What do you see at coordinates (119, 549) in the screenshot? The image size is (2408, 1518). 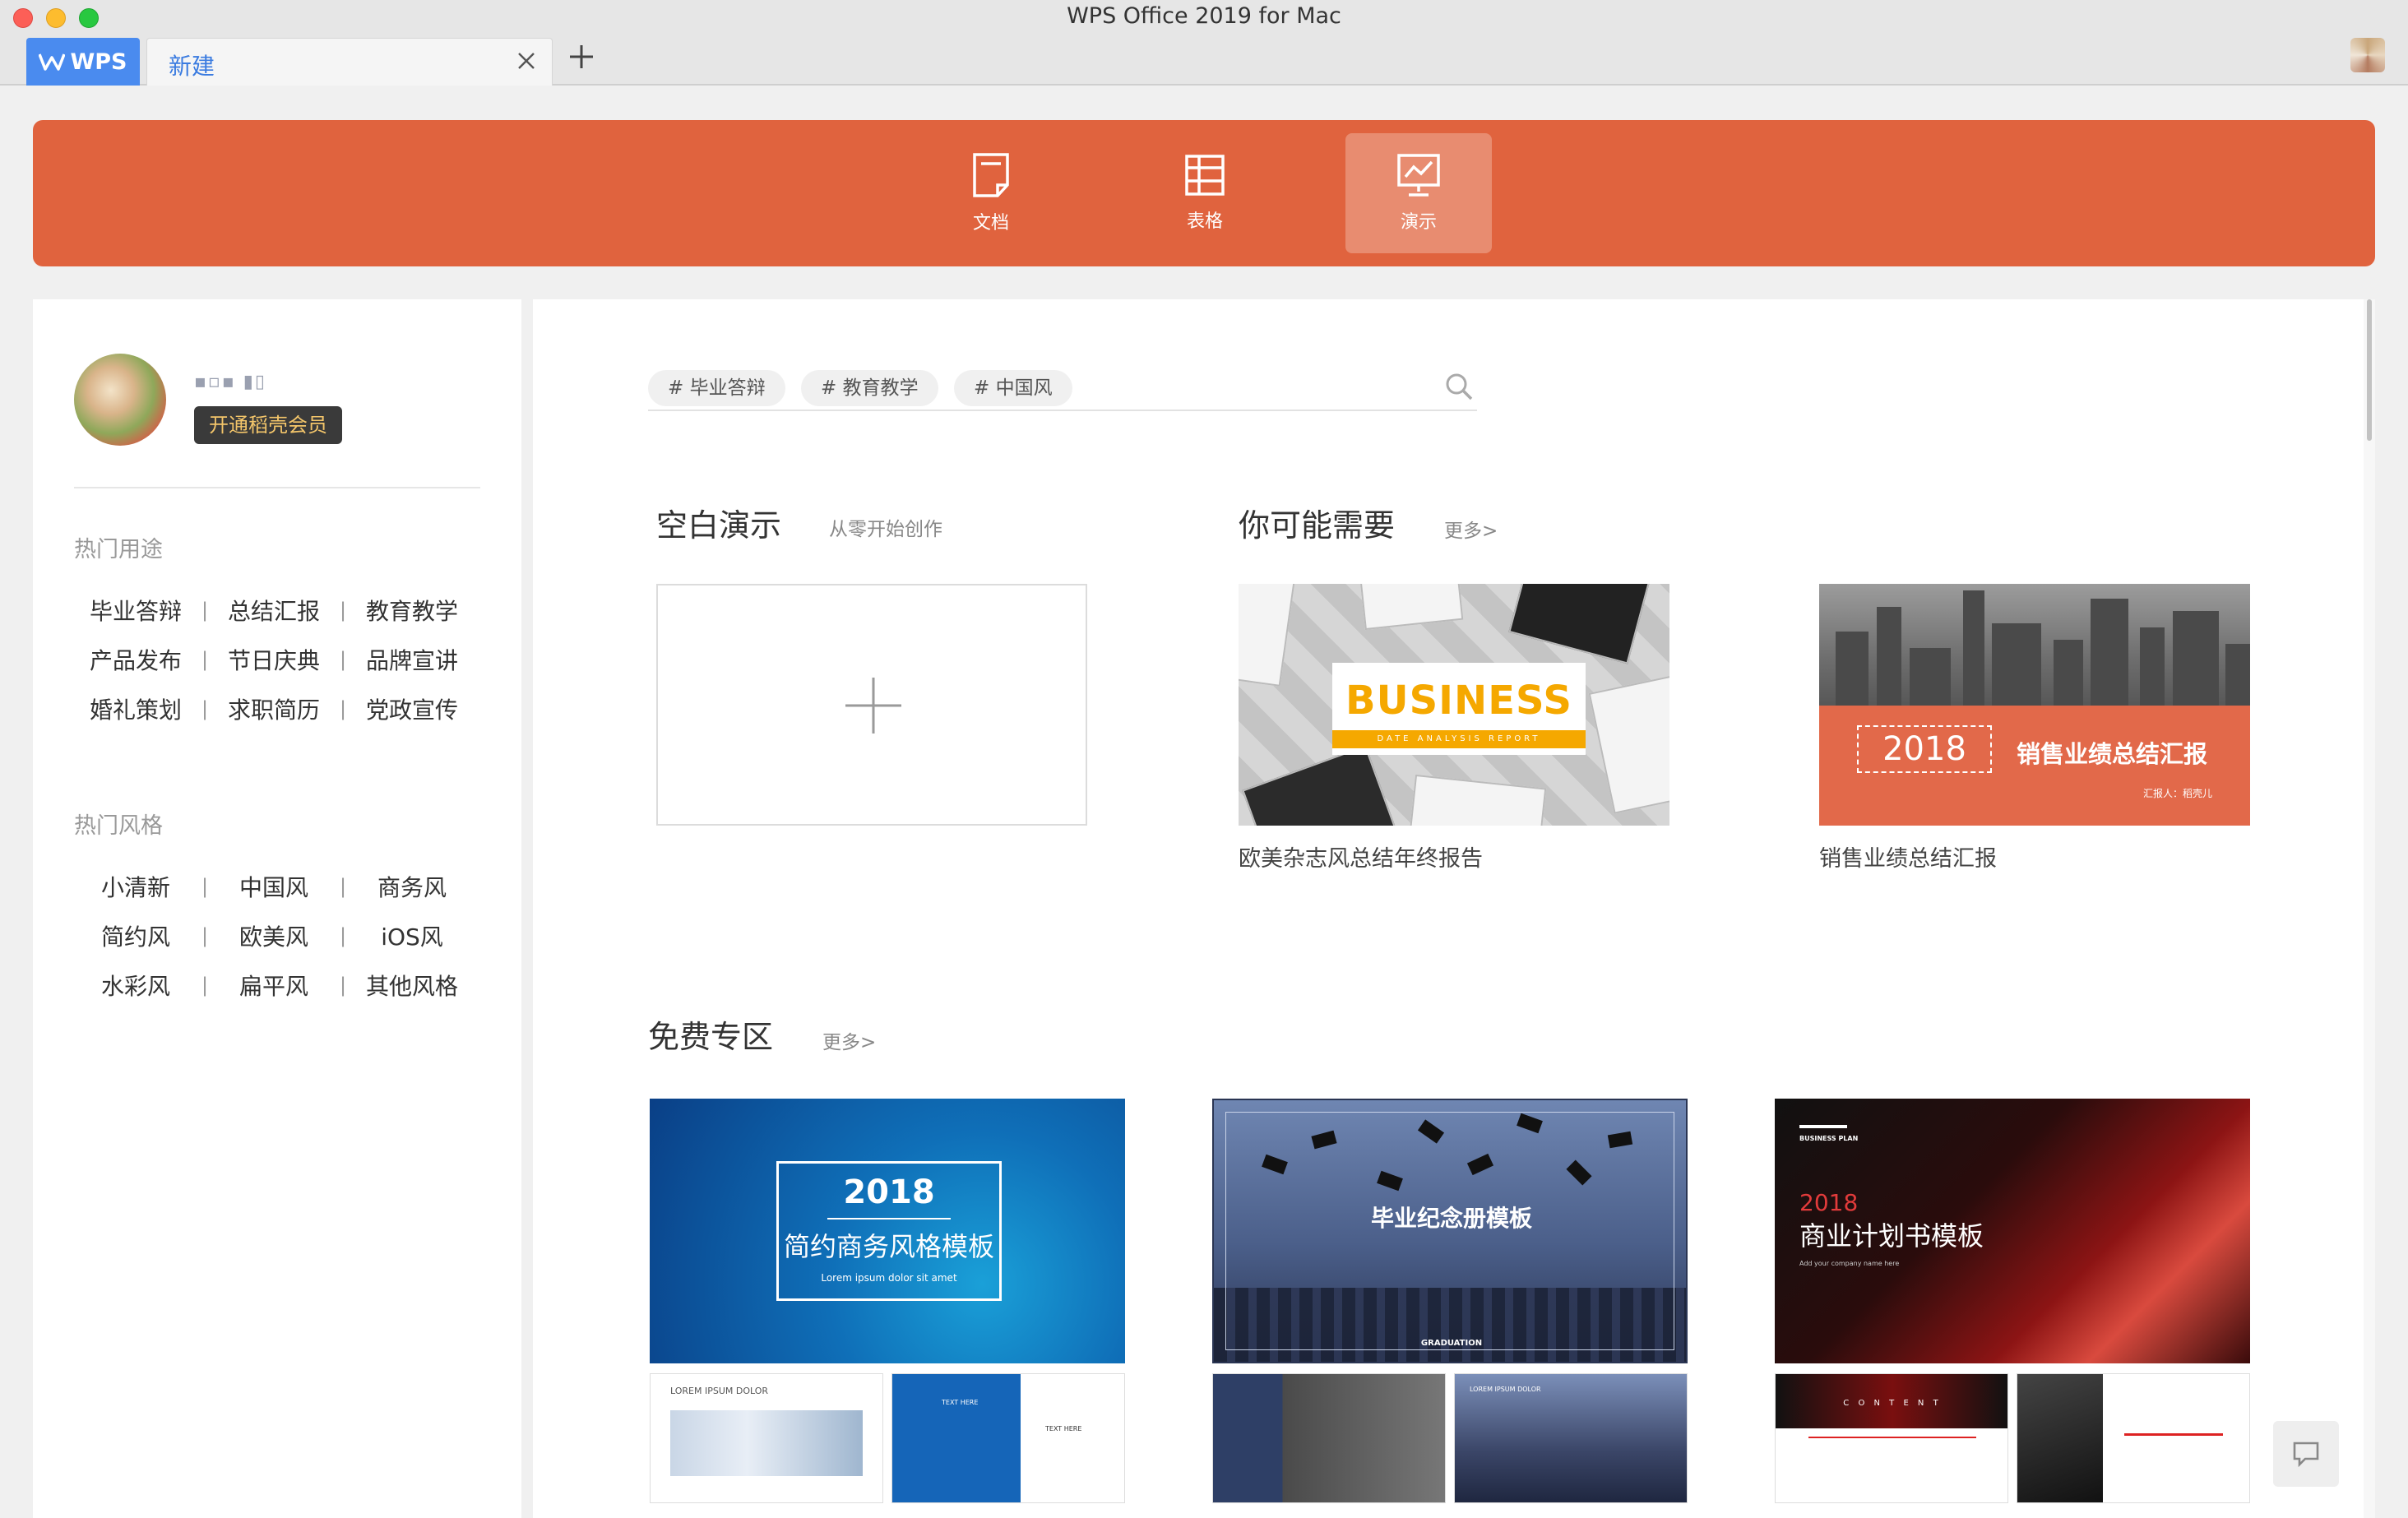 I see `hot-uses-title: 热门用途` at bounding box center [119, 549].